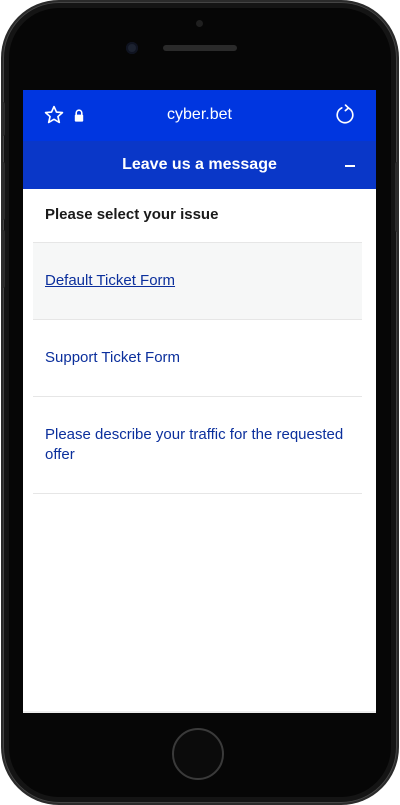 This screenshot has height=805, width=400. I want to click on browser-address-bar: cyber.bet, so click(199, 115).